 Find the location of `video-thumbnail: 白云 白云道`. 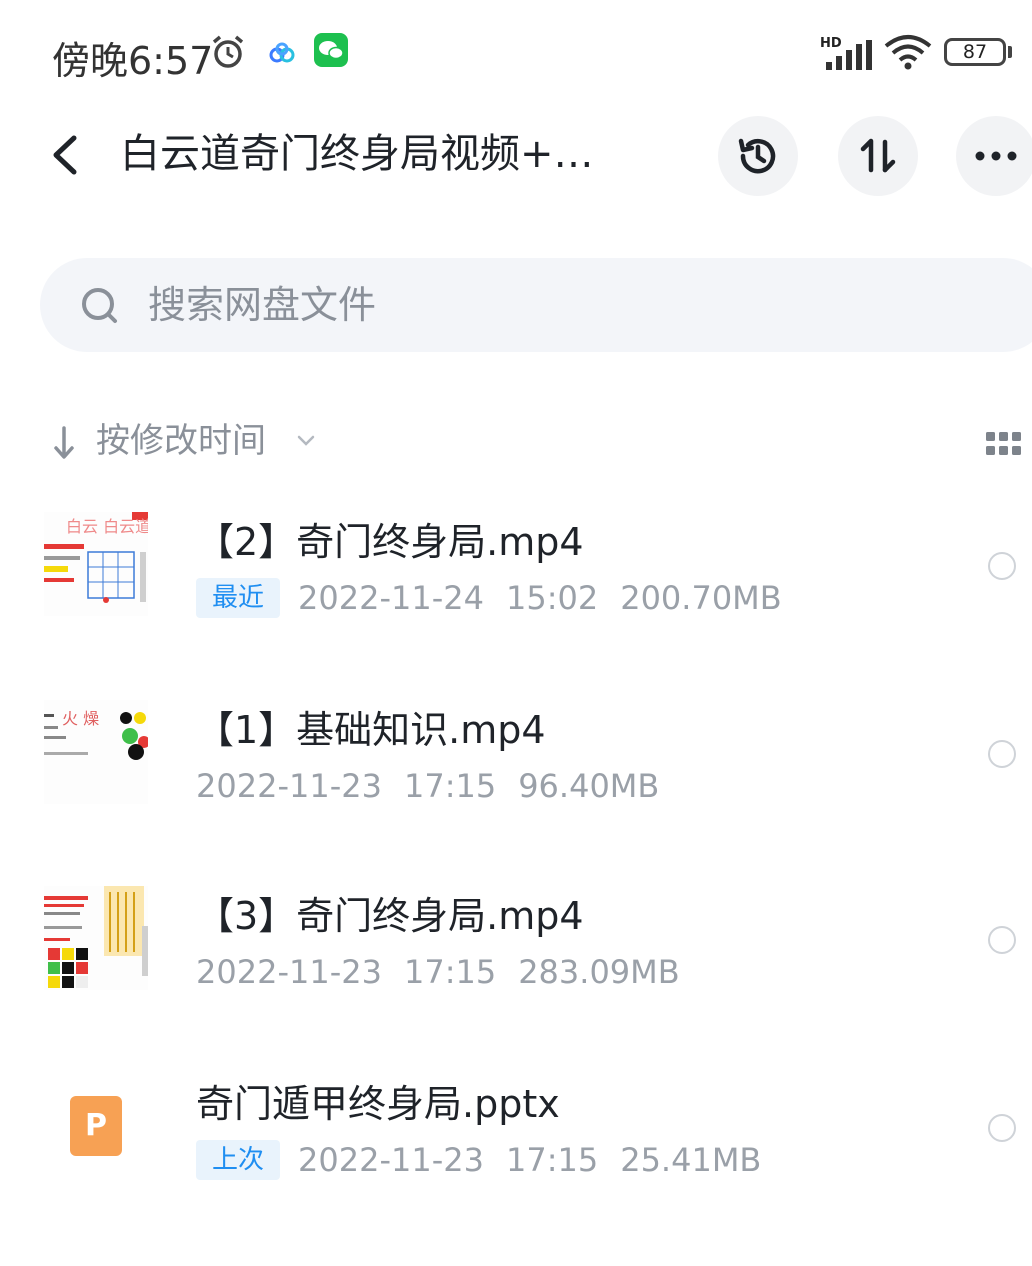

video-thumbnail: 白云 白云道 is located at coordinates (96, 564).